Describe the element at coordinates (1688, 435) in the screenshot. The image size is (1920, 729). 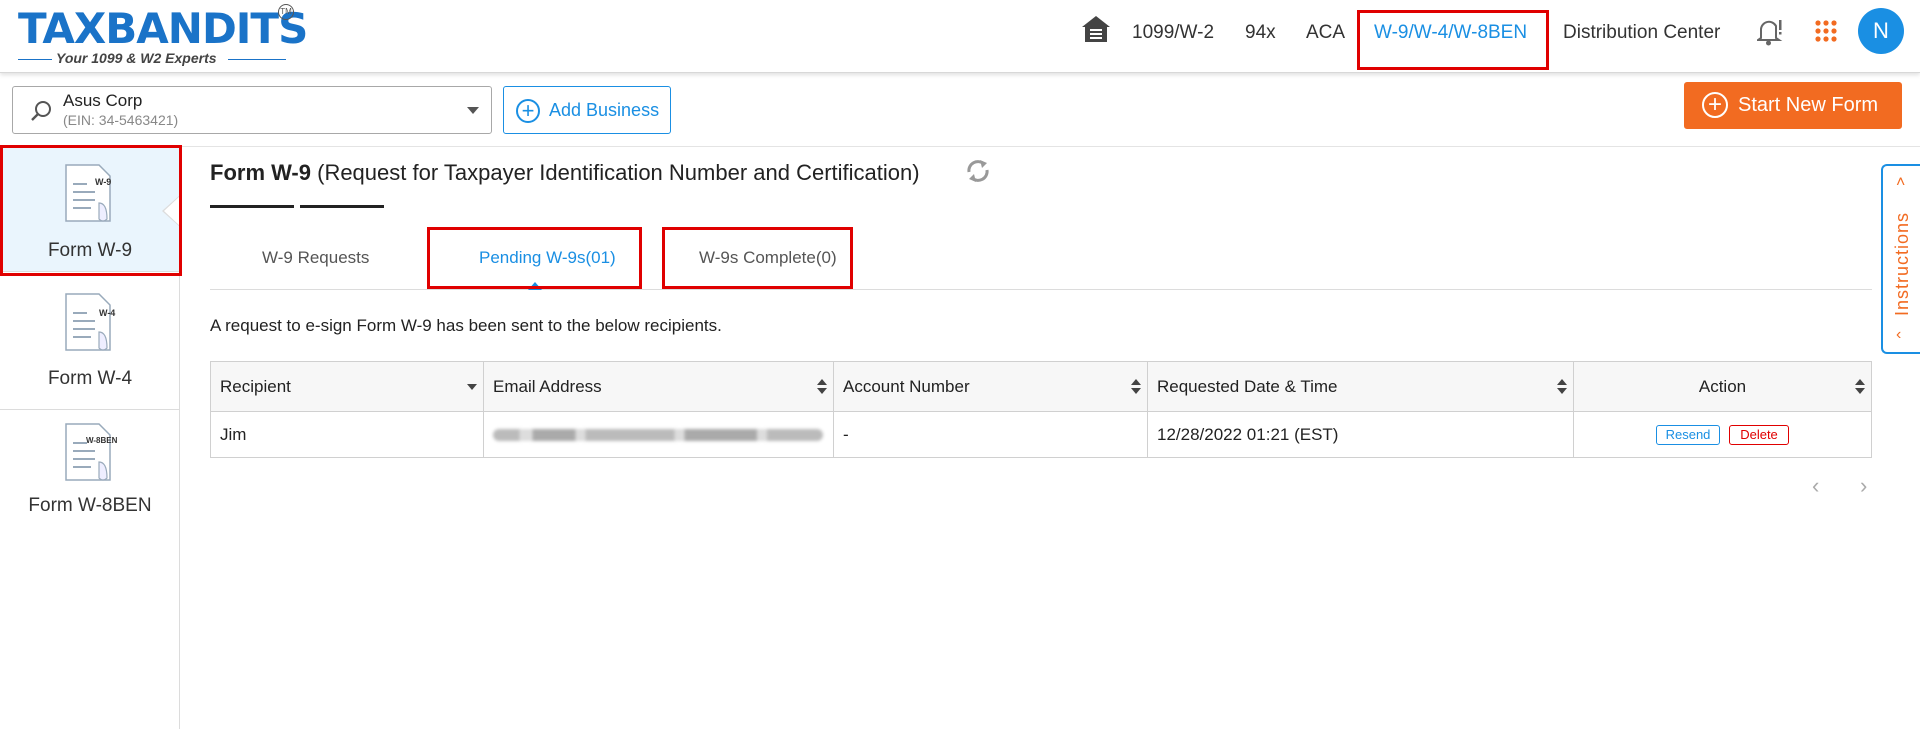
I see `resend-button: Resend` at that location.